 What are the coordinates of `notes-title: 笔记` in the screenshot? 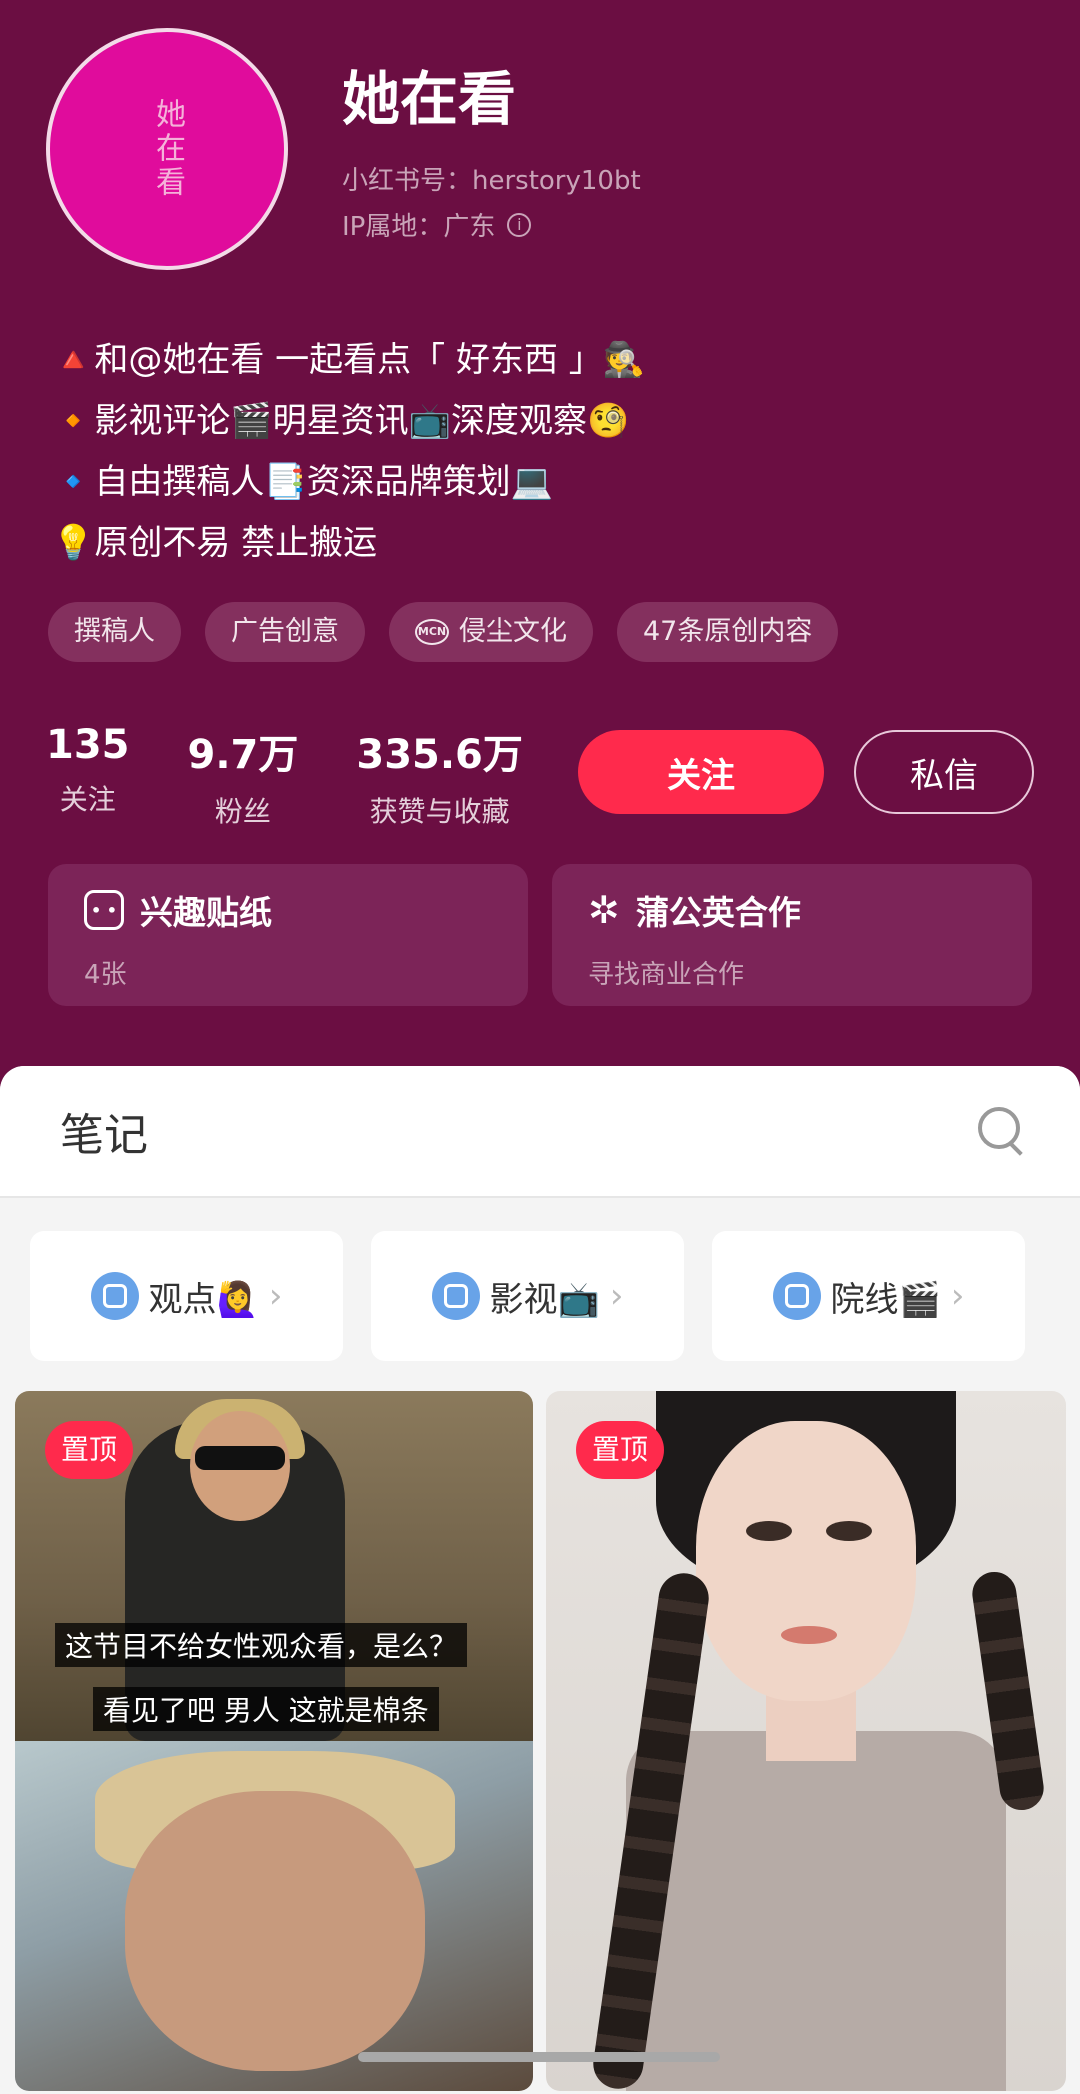 It's located at (104, 1131).